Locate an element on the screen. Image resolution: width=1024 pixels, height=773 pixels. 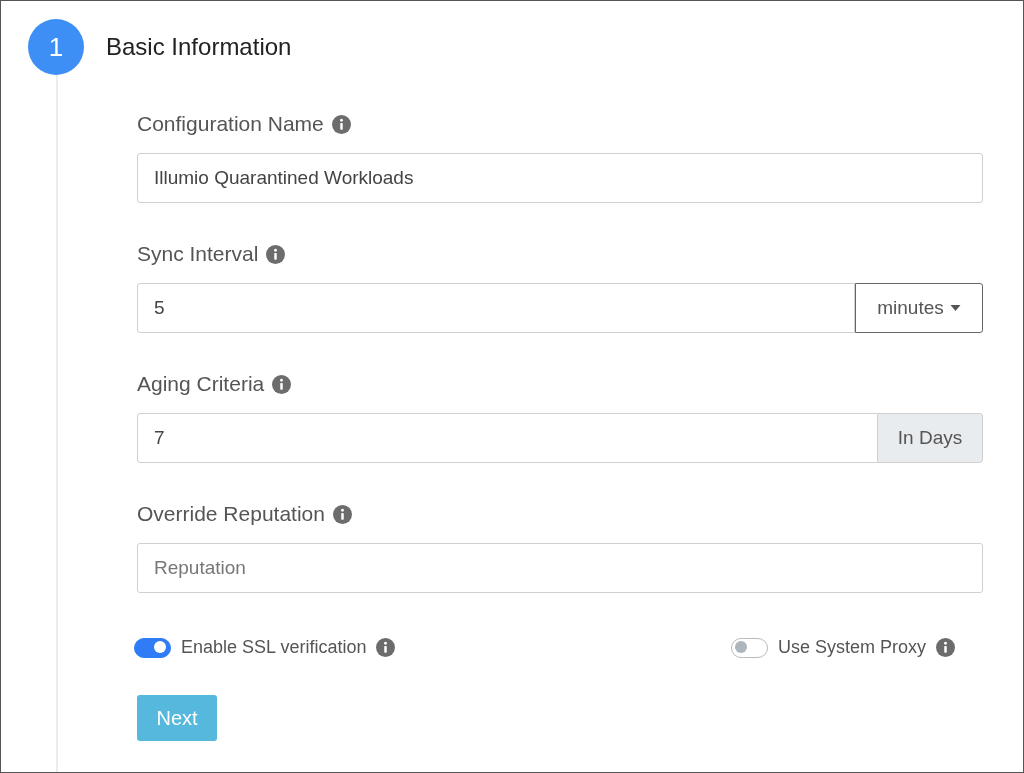
caret-icon is located at coordinates (955, 308).